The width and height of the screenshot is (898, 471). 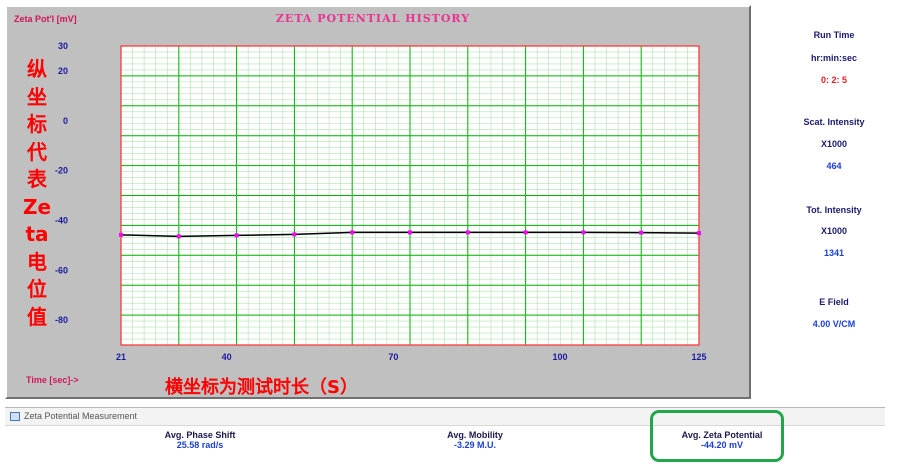 I want to click on y-annotation-char: 坐, so click(x=37, y=96).